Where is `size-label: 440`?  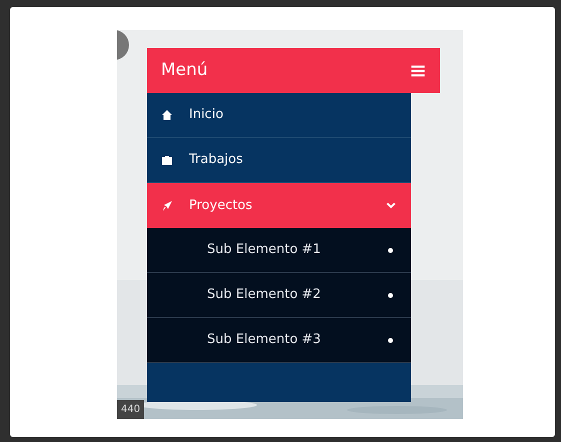 size-label: 440 is located at coordinates (130, 409).